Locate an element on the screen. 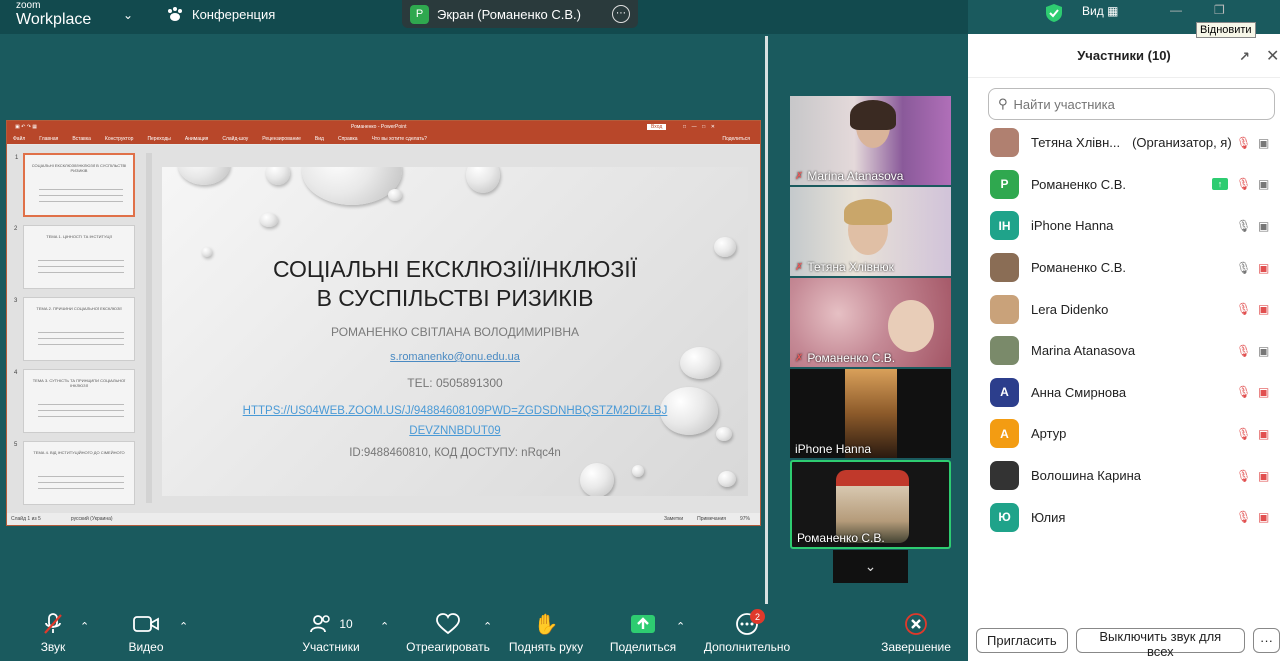  panel-footer: Пригласить Выключить звук для всех ··· is located at coordinates (1128, 643).